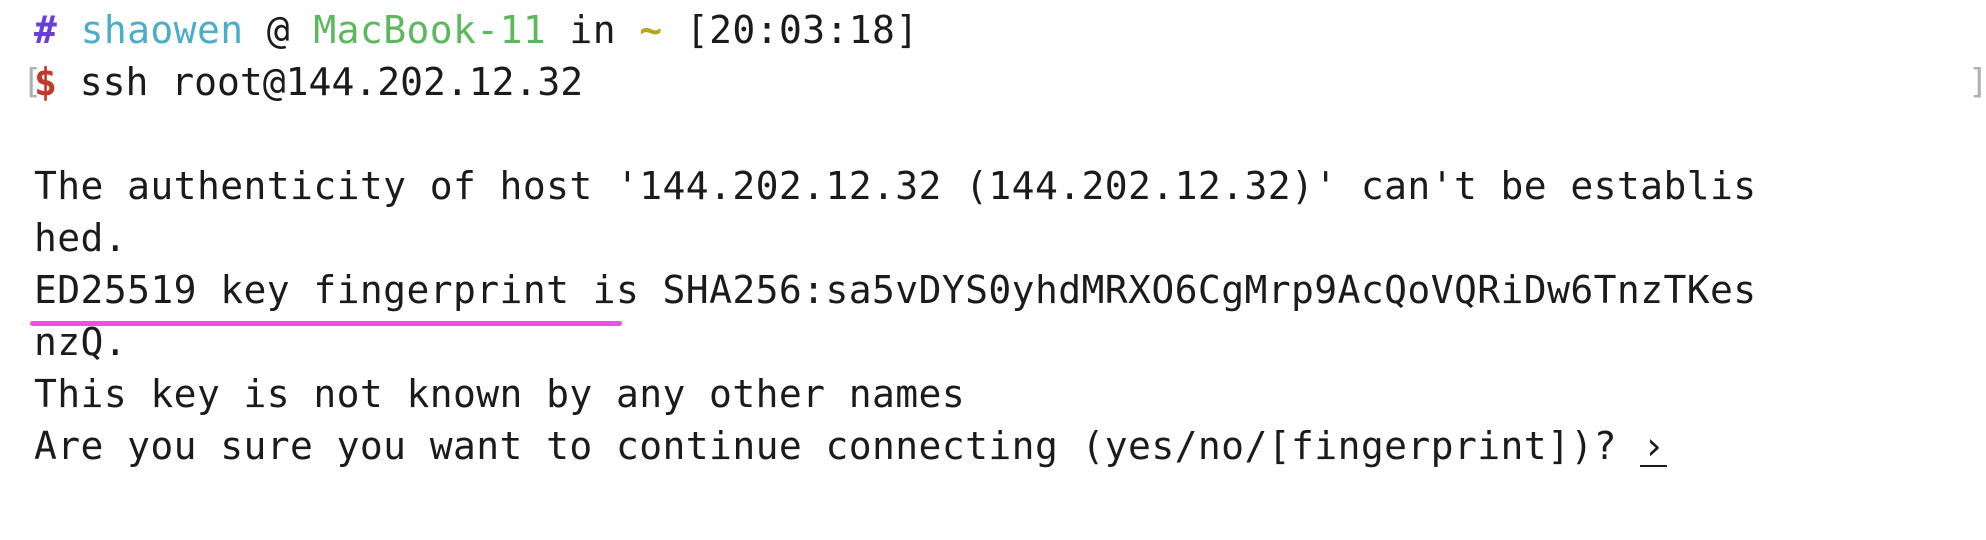 The image size is (1986, 540). What do you see at coordinates (592, 30) in the screenshot?
I see `prompt-in: in` at bounding box center [592, 30].